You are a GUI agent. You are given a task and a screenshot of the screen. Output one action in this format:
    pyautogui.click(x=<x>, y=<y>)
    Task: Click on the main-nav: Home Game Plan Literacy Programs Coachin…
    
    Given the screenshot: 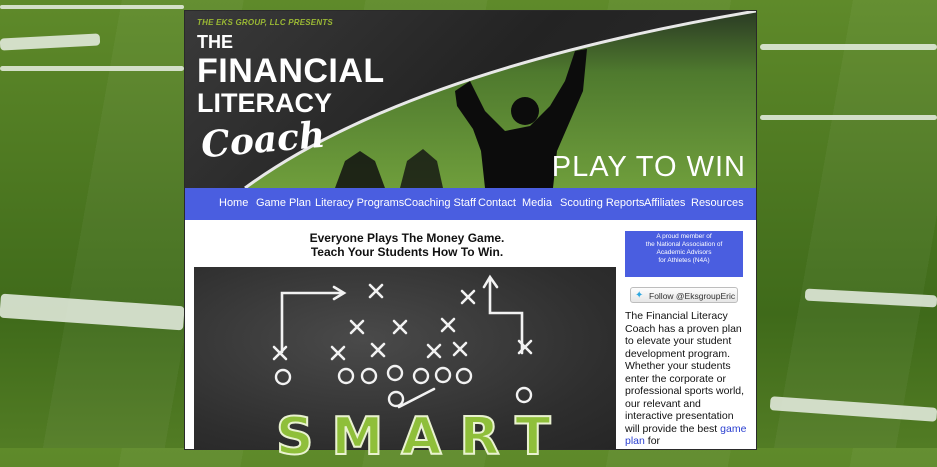 What is the action you would take?
    pyautogui.click(x=470, y=204)
    